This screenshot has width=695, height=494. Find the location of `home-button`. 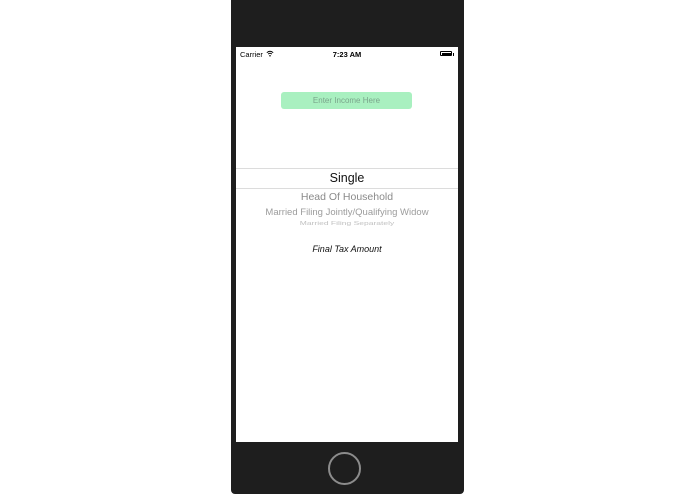

home-button is located at coordinates (344, 468).